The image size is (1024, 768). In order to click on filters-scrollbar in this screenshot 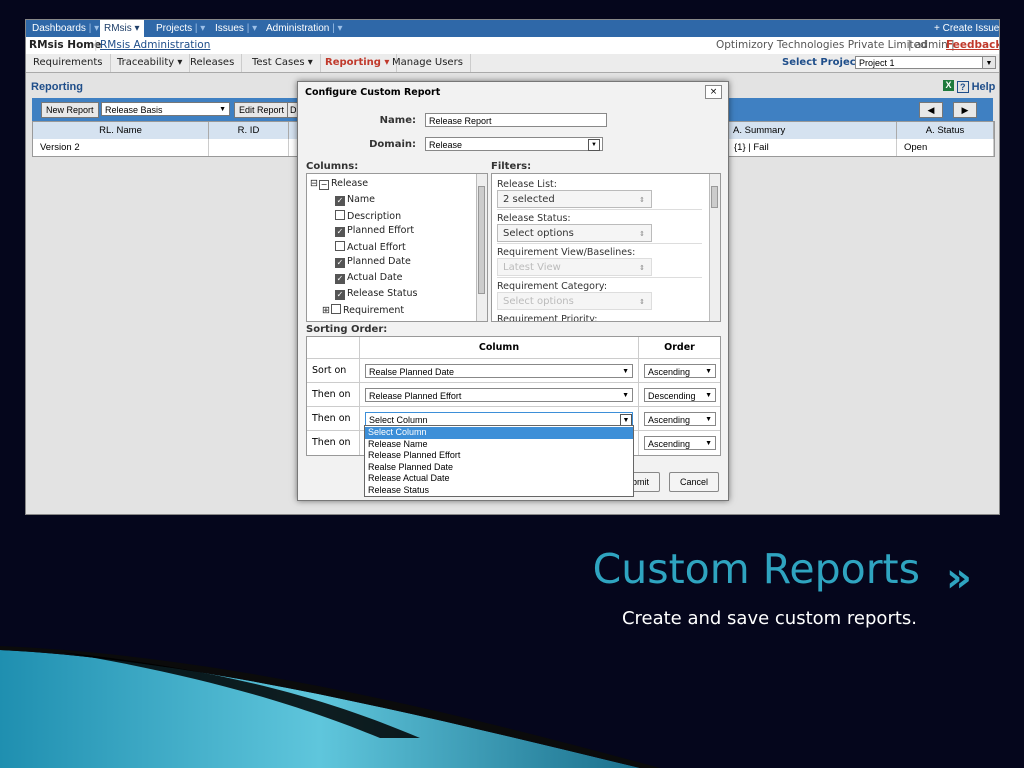, I will do `click(714, 247)`.